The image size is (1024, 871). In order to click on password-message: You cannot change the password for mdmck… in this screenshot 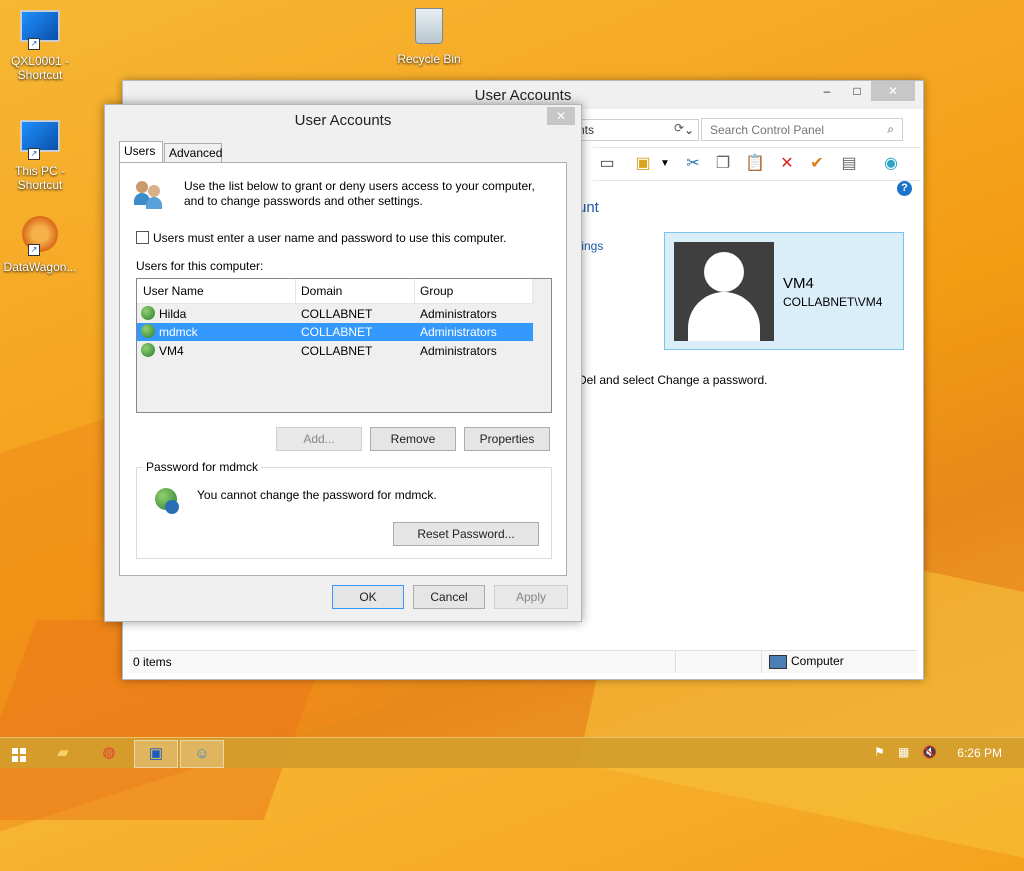, I will do `click(317, 495)`.